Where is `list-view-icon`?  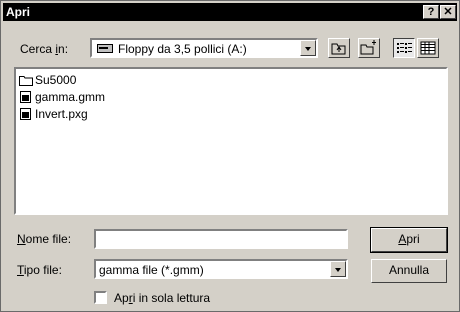
list-view-icon is located at coordinates (404, 48).